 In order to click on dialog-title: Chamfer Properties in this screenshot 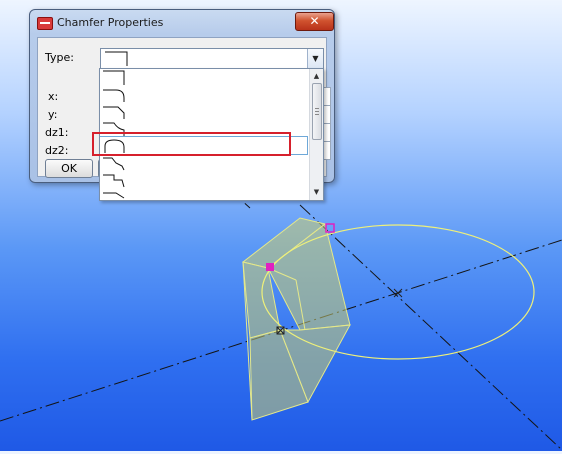, I will do `click(110, 22)`.